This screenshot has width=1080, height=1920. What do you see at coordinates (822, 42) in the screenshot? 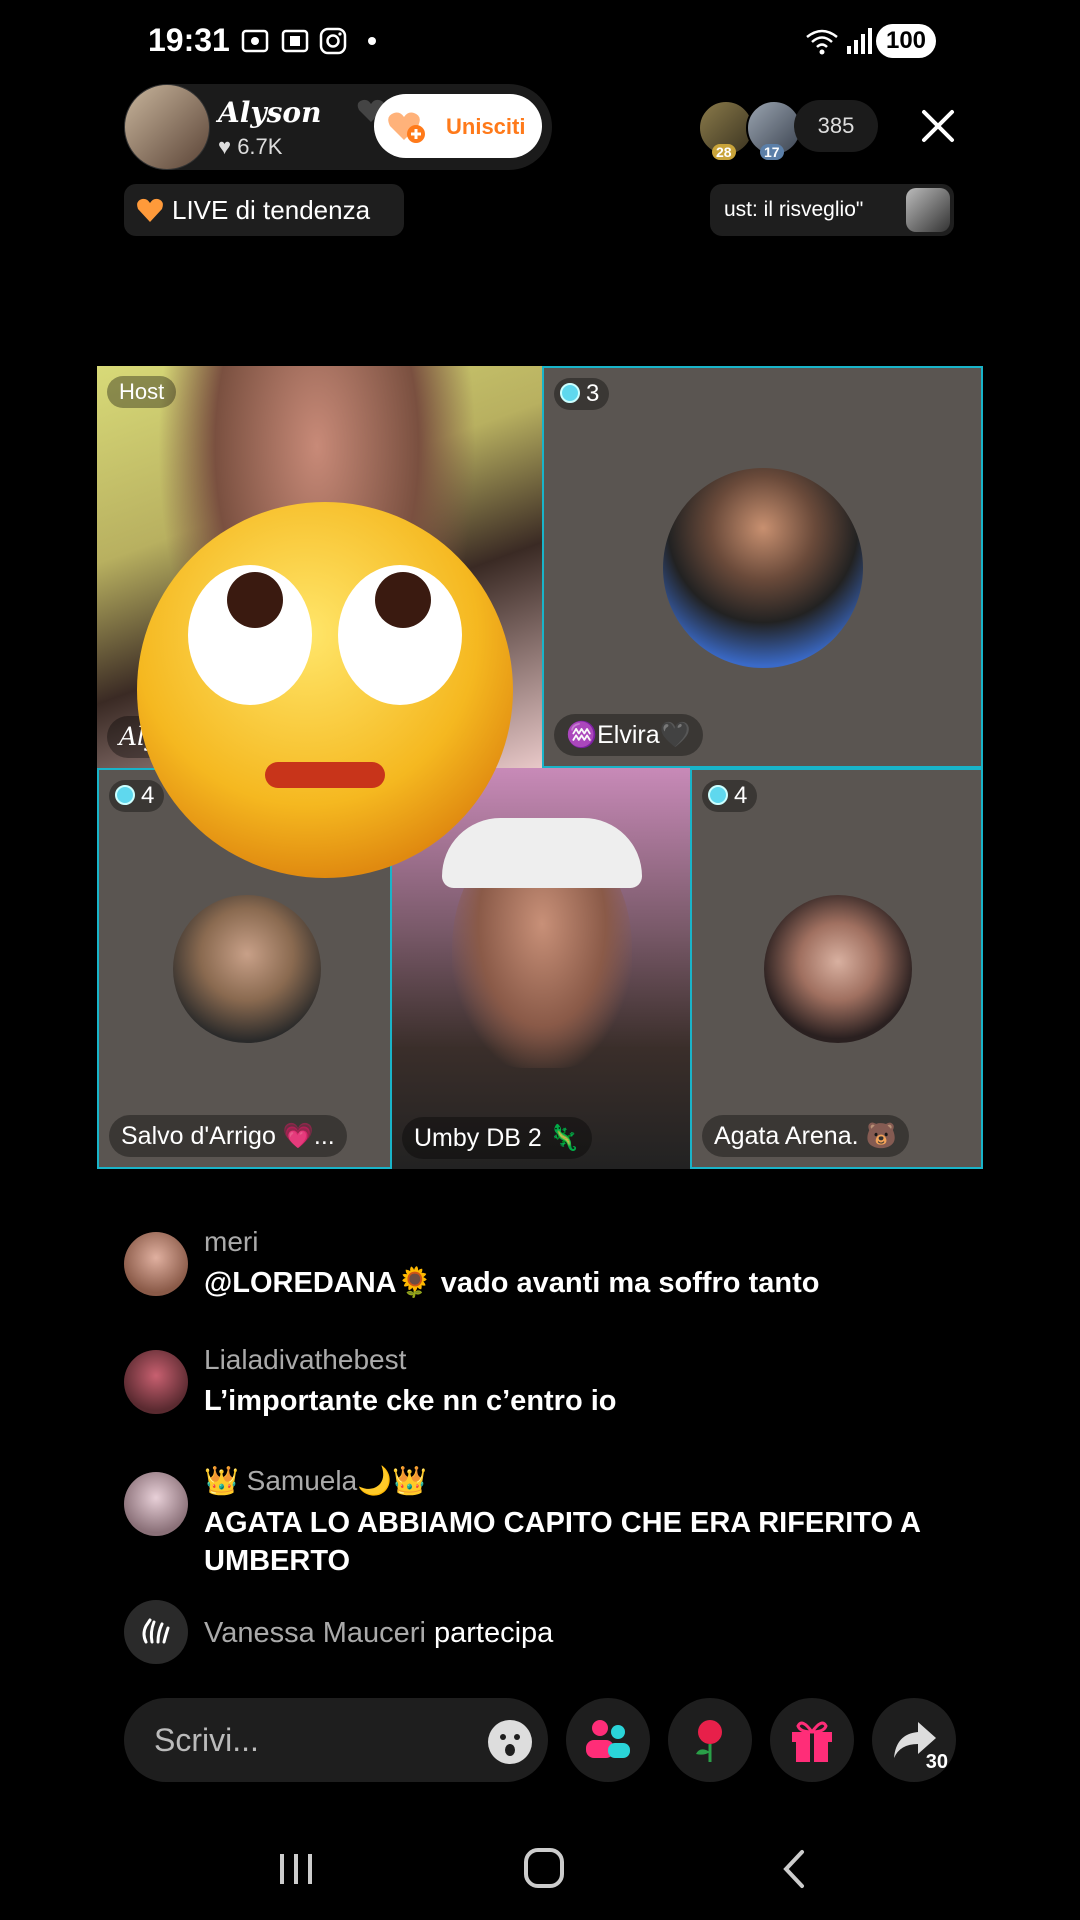
I see `wifi-icon` at bounding box center [822, 42].